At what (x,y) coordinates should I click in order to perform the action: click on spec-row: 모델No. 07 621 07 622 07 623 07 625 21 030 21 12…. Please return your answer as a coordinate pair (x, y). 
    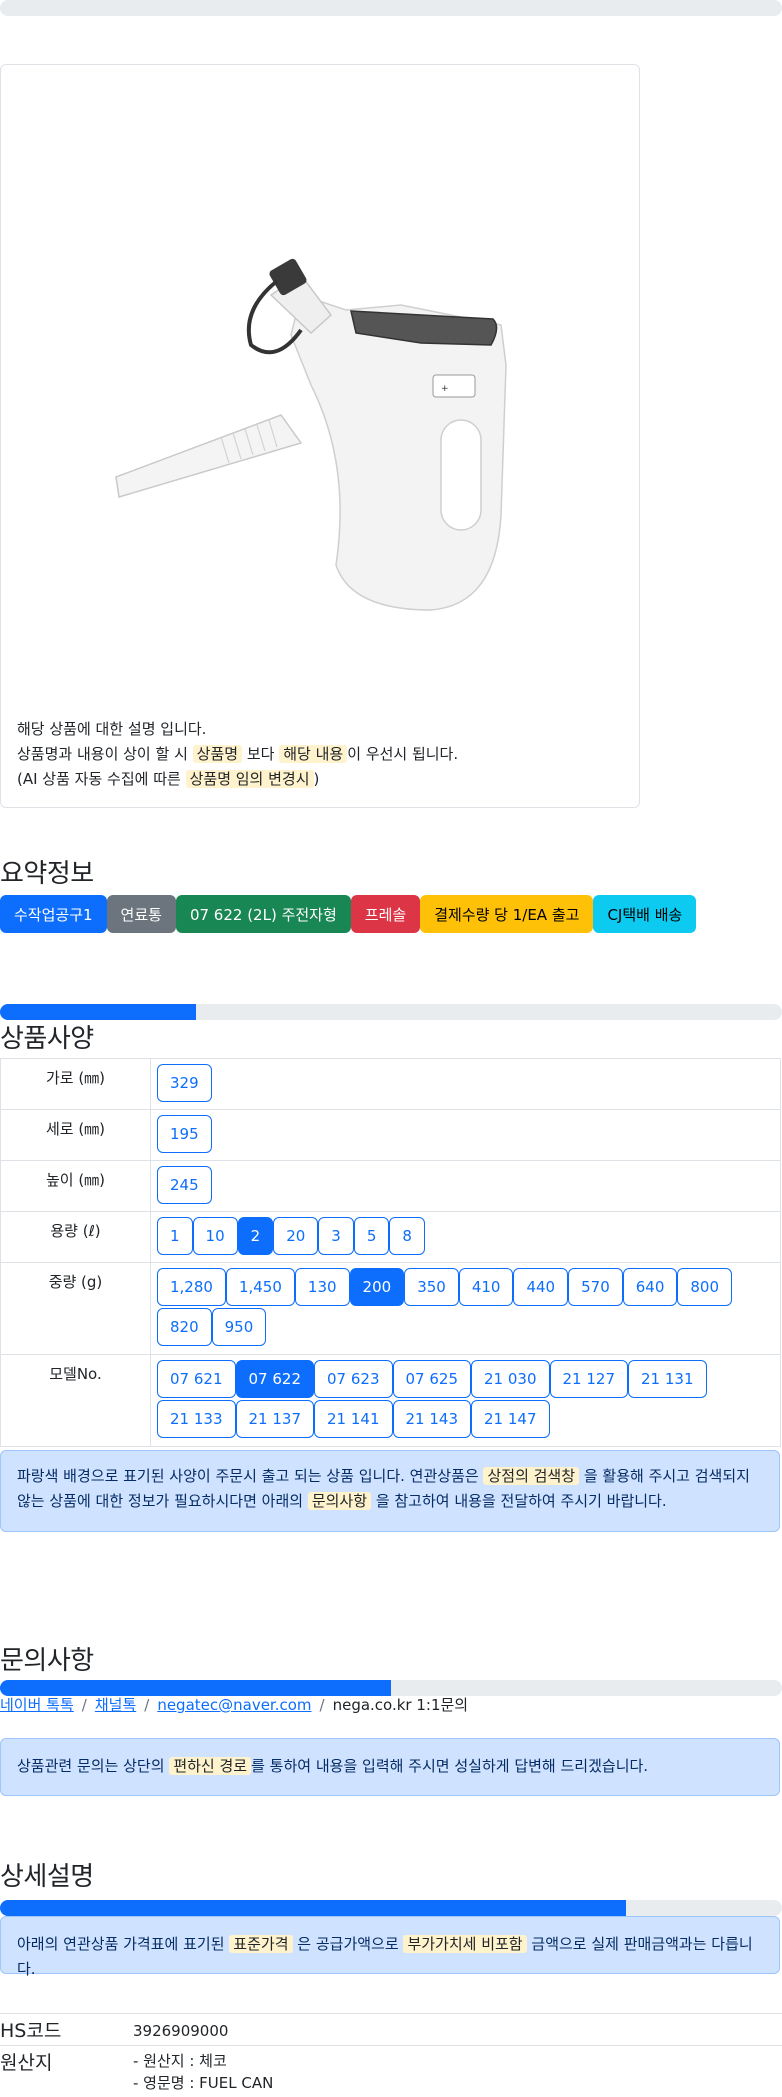
    Looking at the image, I should click on (390, 1400).